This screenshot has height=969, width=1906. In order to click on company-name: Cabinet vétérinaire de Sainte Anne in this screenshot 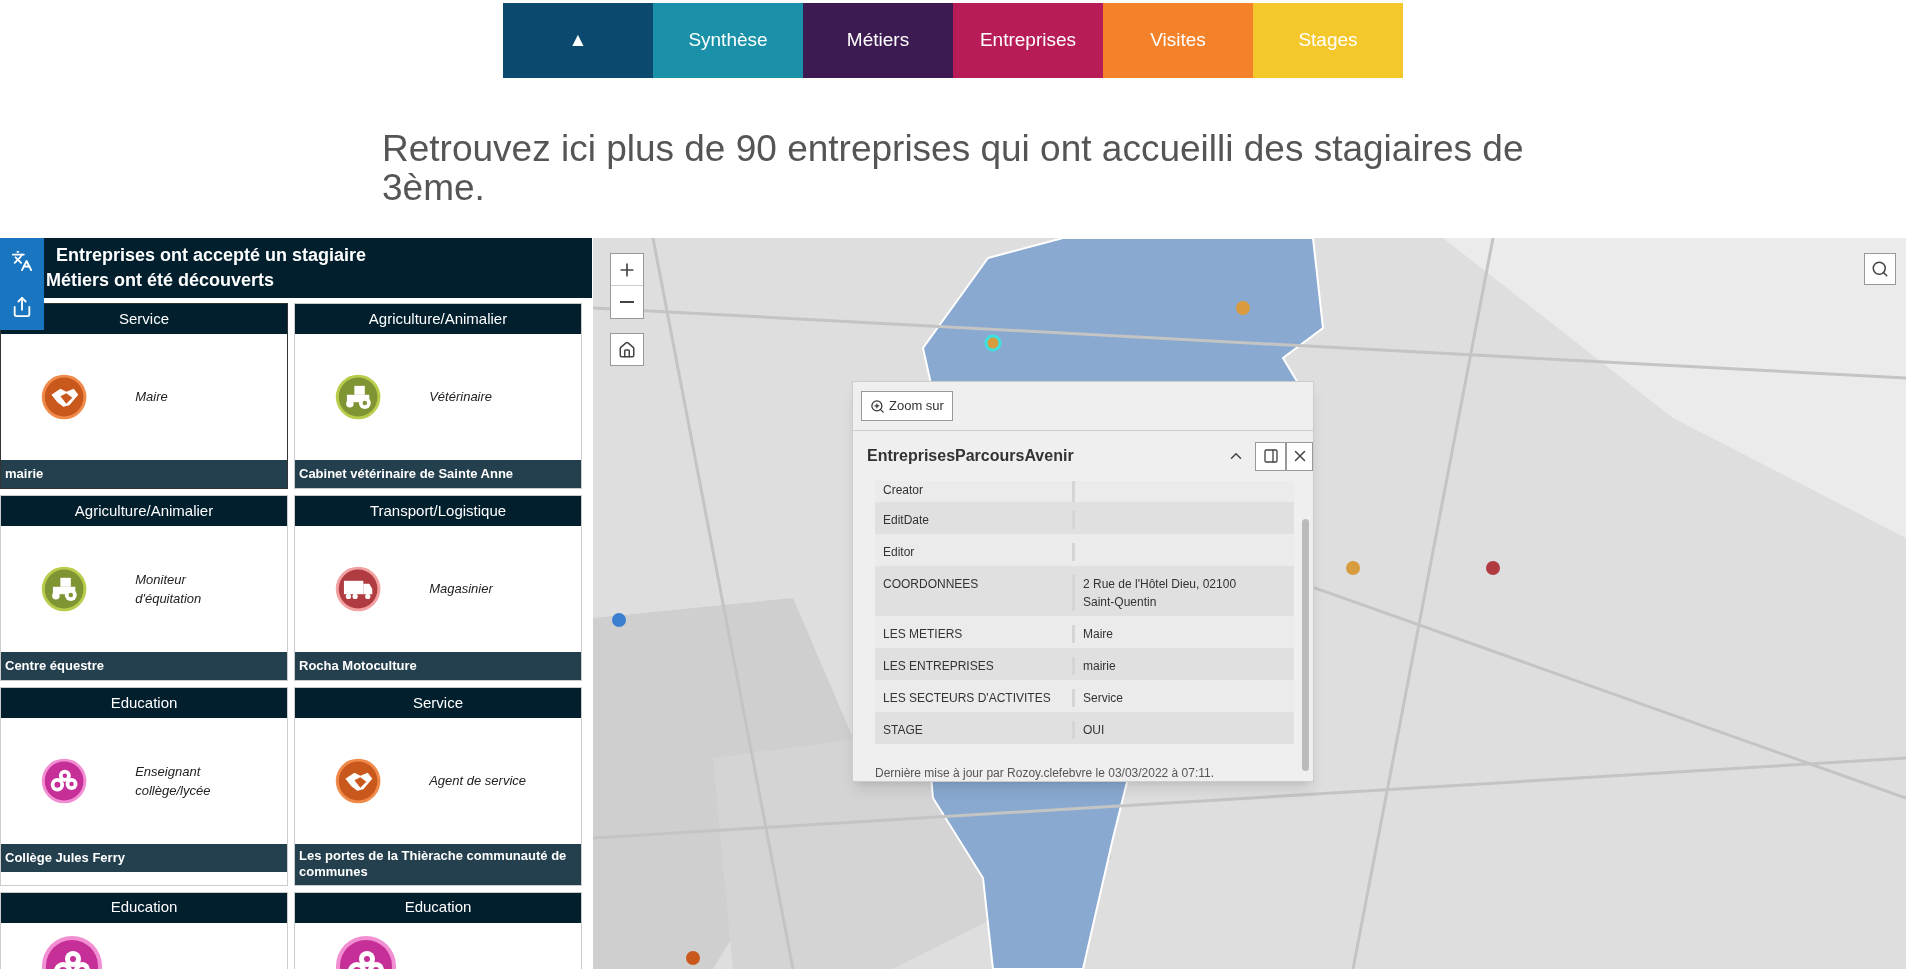, I will do `click(438, 474)`.